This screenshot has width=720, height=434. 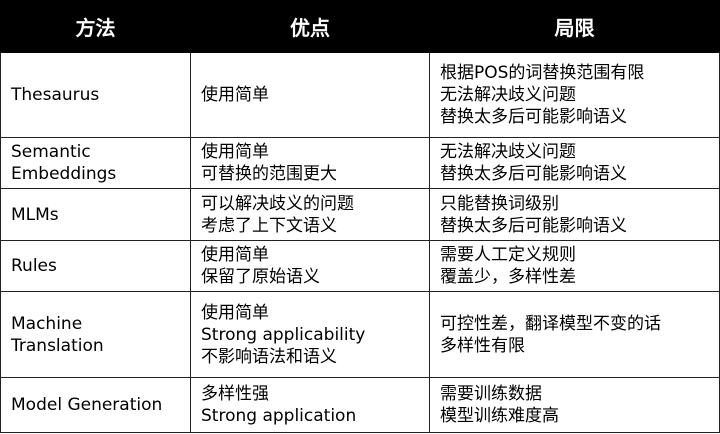 What do you see at coordinates (87, 405) in the screenshot?
I see `method-line: Model Generation` at bounding box center [87, 405].